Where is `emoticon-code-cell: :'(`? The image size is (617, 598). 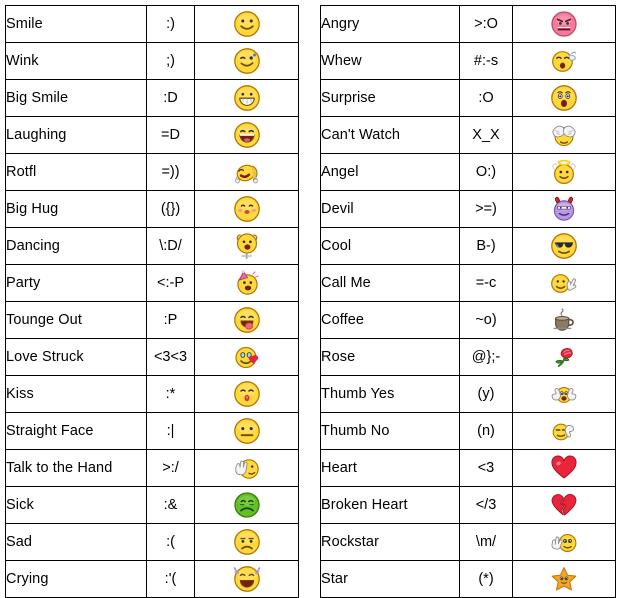
emoticon-code-cell: :'( is located at coordinates (170, 579).